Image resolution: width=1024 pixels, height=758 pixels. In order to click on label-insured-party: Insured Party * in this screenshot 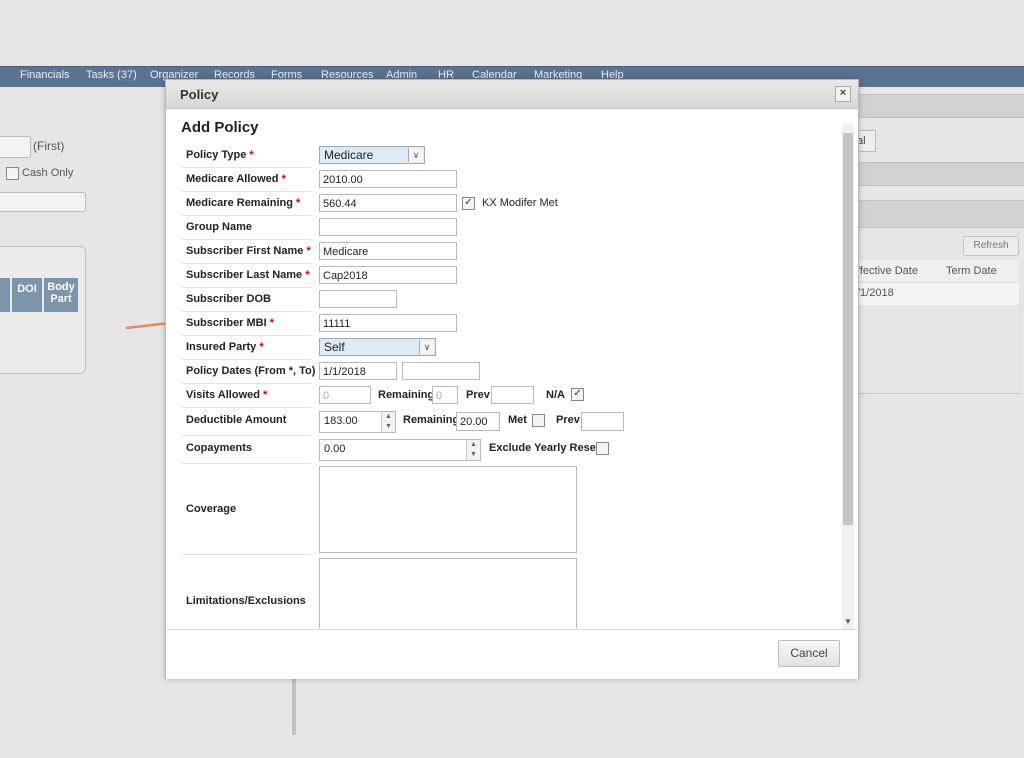, I will do `click(225, 347)`.